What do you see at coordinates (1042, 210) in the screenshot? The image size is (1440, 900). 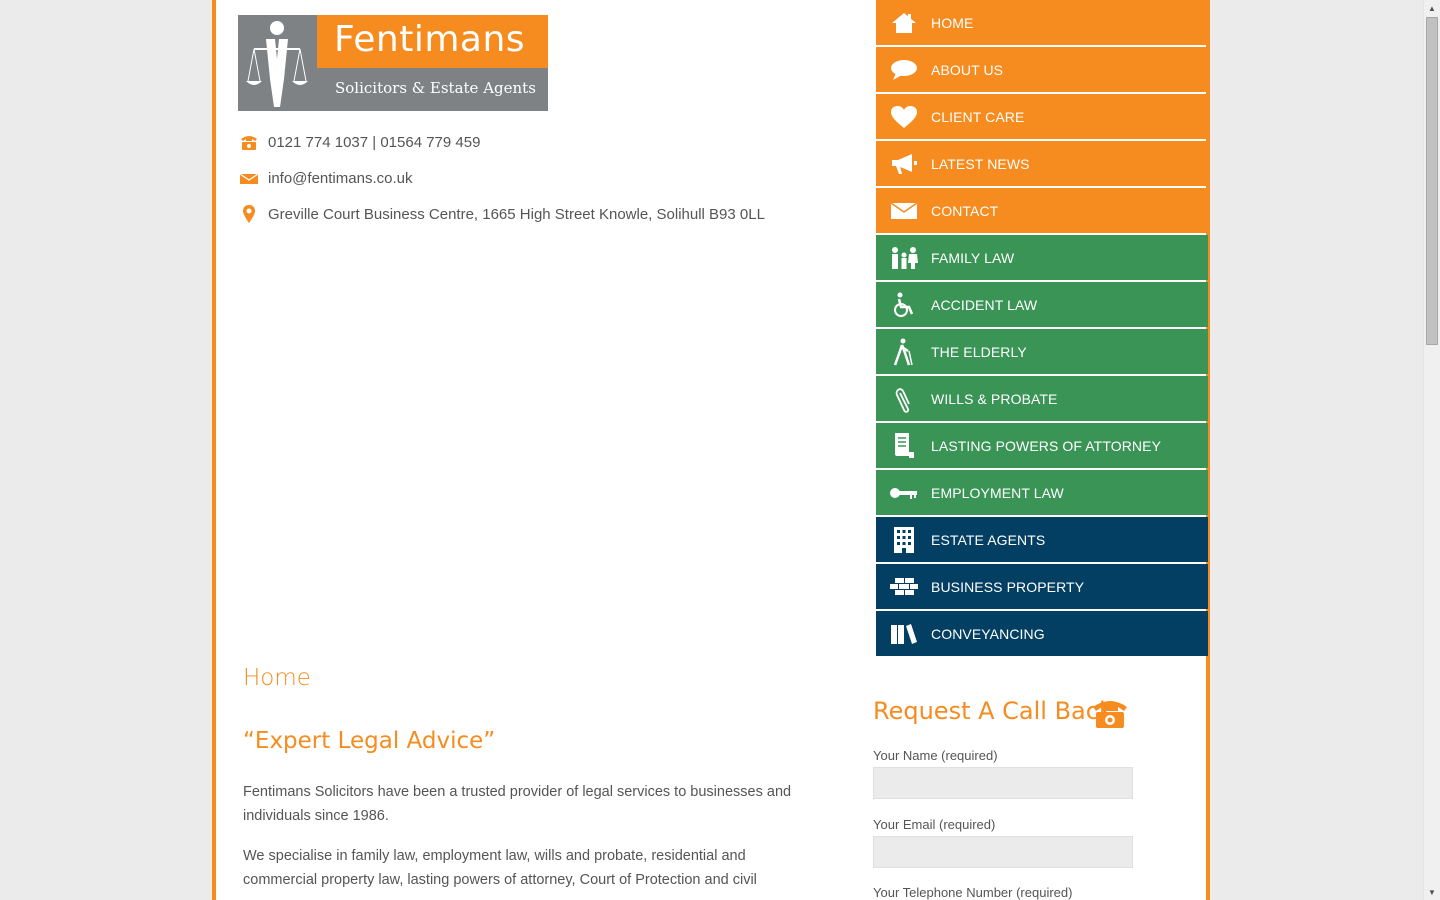 I see `nav-item-contact: CONTACT` at bounding box center [1042, 210].